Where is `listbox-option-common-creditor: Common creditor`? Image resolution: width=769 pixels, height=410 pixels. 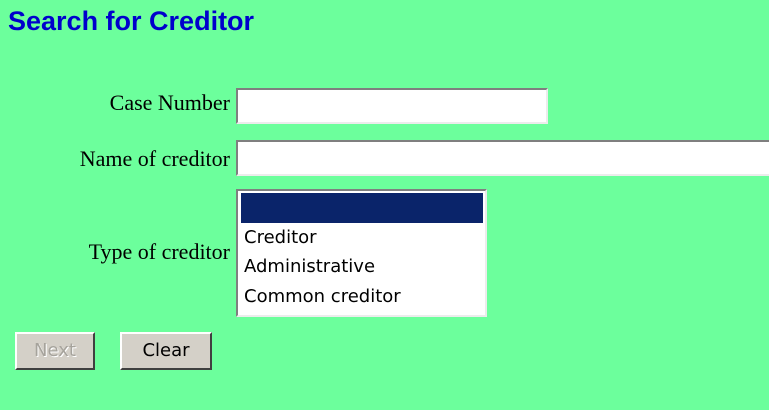
listbox-option-common-creditor: Common creditor is located at coordinates (362, 297).